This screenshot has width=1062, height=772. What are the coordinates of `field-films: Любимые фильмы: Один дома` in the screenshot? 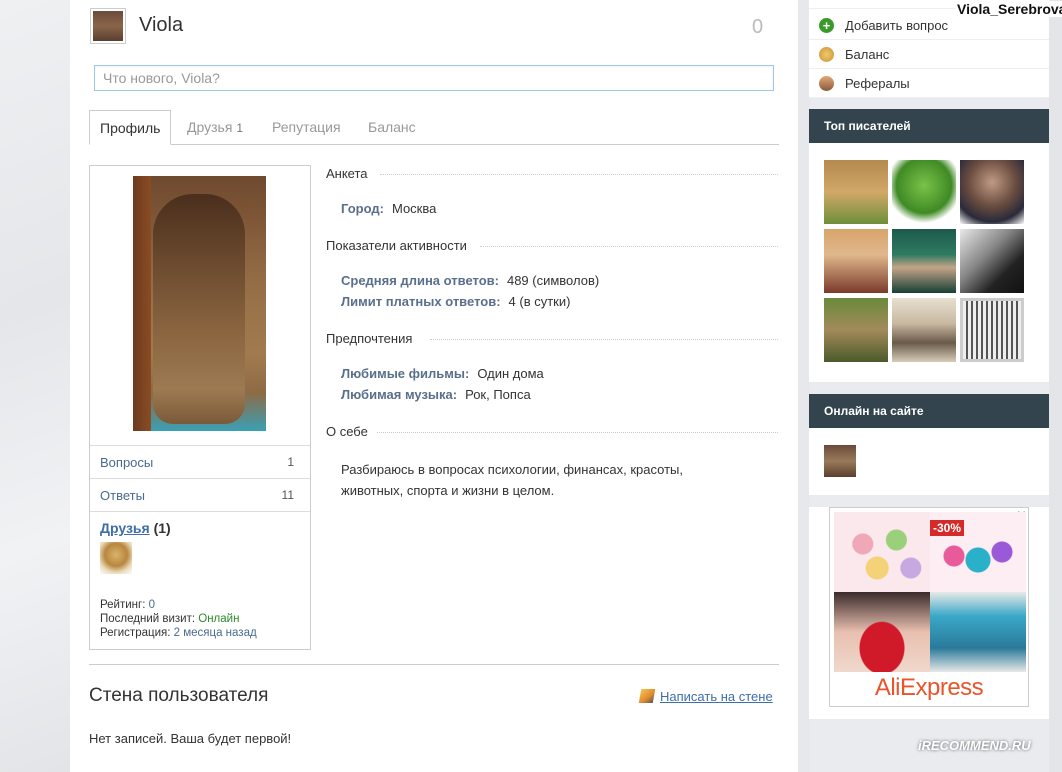 It's located at (442, 373).